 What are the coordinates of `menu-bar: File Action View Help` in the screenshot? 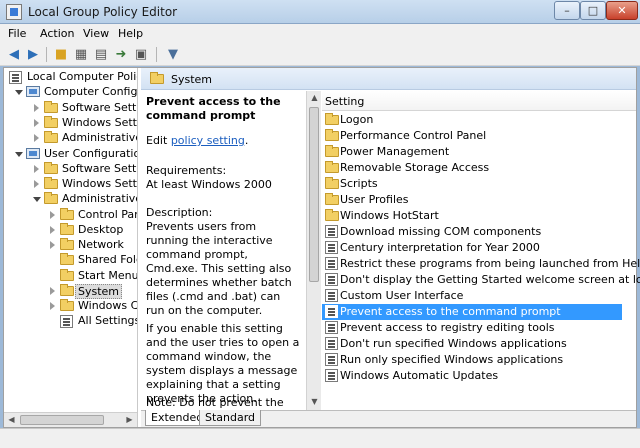 It's located at (320, 34).